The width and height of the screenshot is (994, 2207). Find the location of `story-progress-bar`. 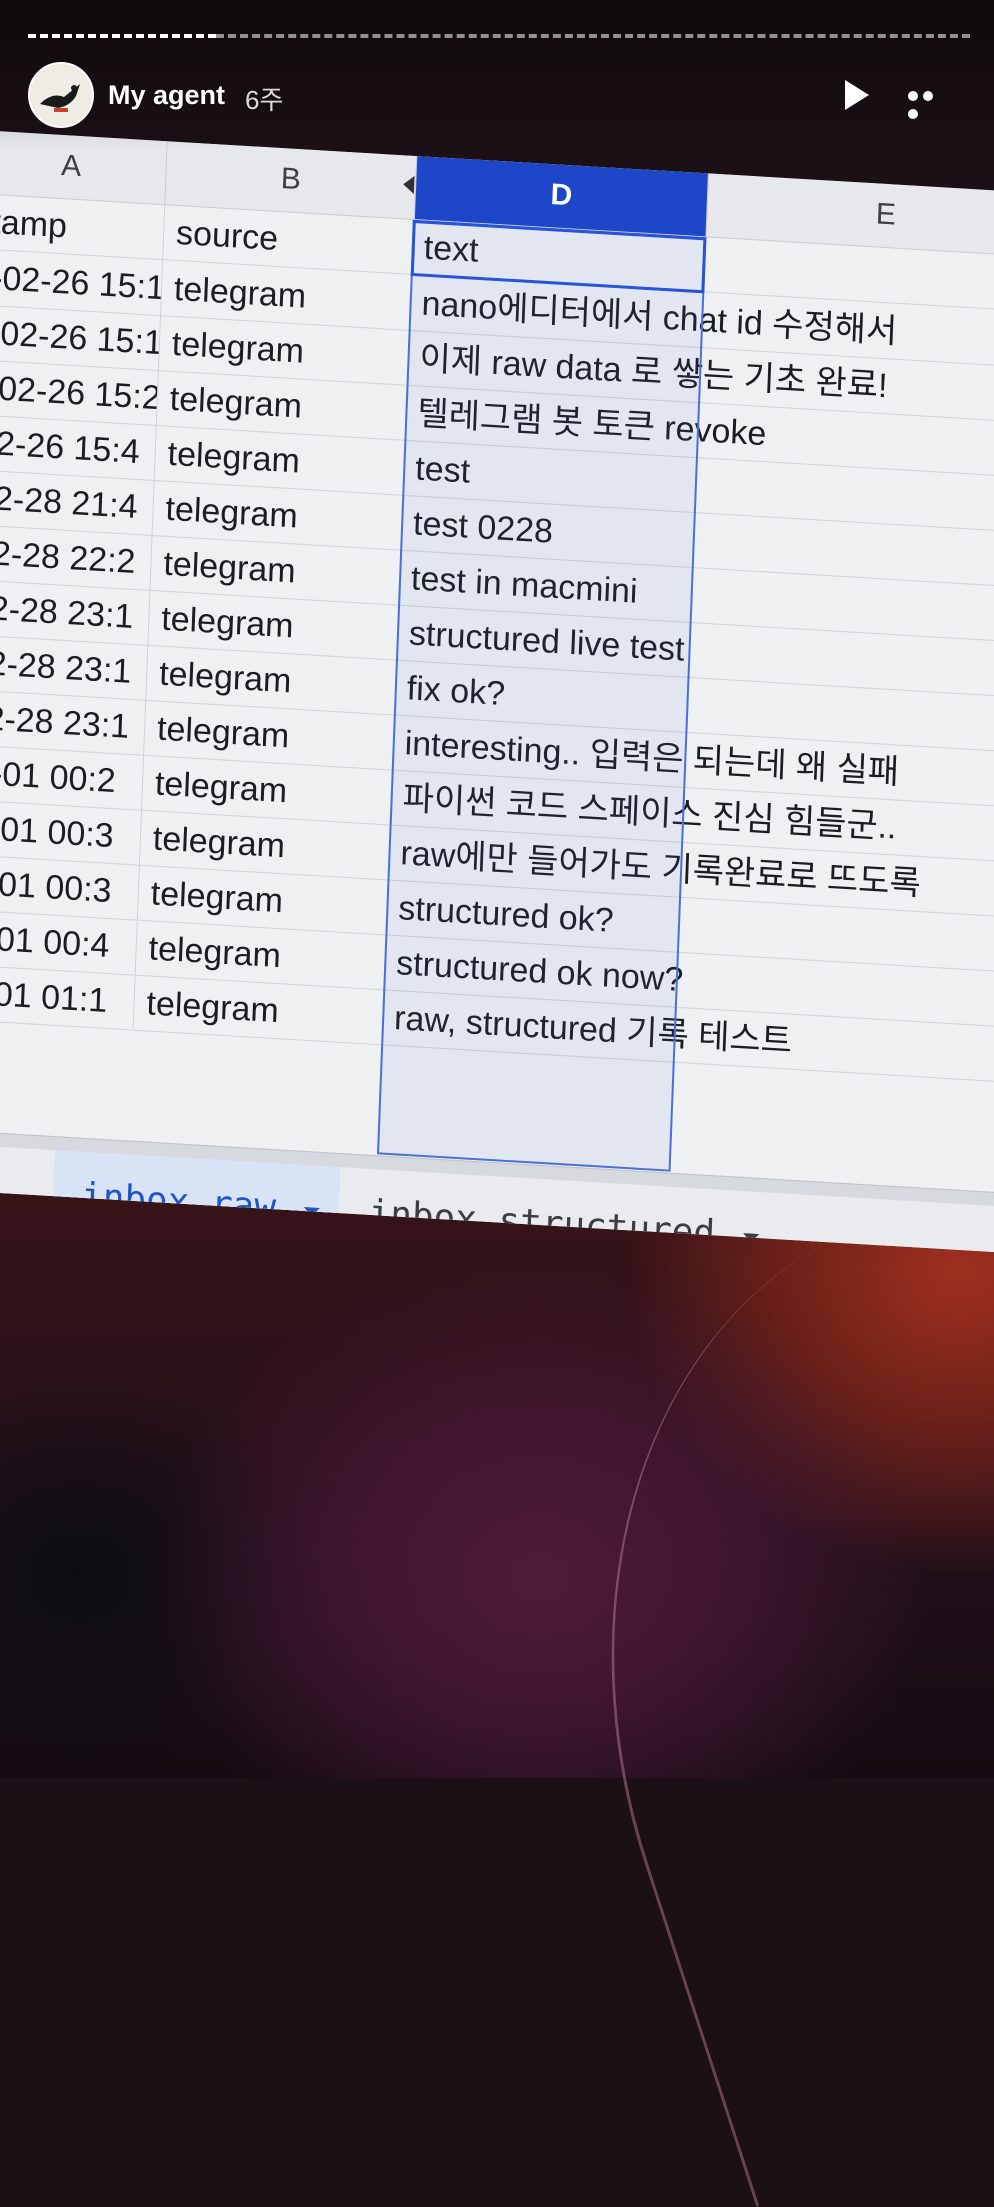

story-progress-bar is located at coordinates (499, 36).